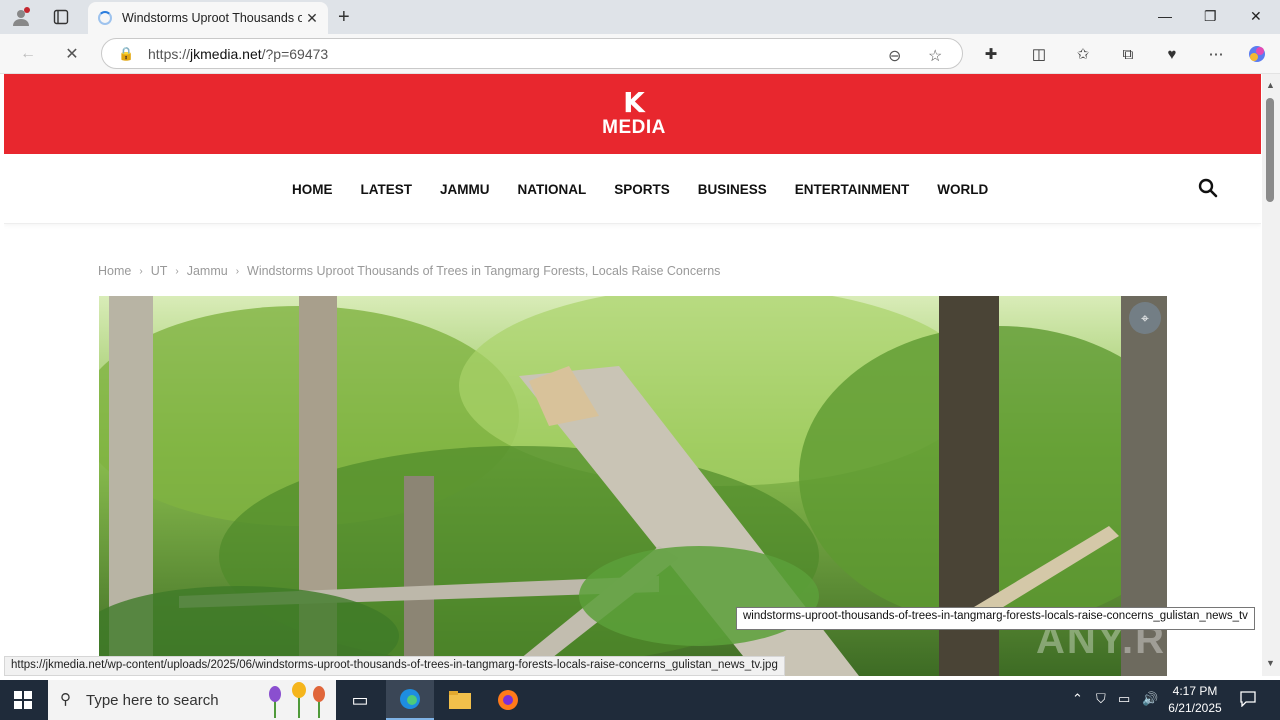  What do you see at coordinates (61, 17) in the screenshot?
I see `tab-actions-icon` at bounding box center [61, 17].